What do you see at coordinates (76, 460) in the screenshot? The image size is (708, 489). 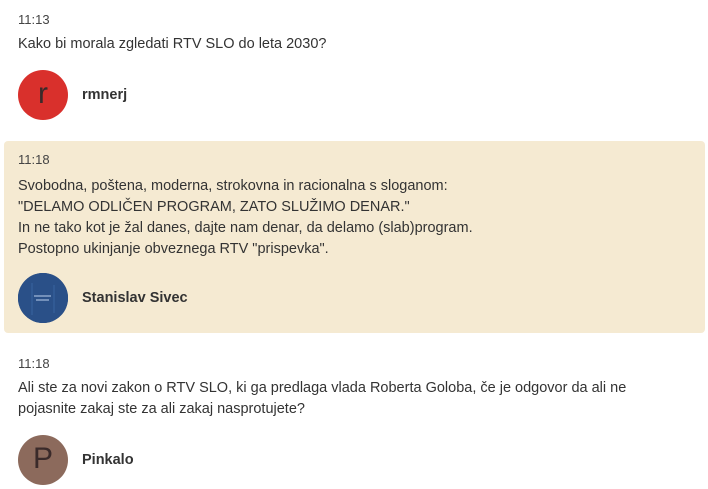 I see `comment-author: P Pinkalo` at bounding box center [76, 460].